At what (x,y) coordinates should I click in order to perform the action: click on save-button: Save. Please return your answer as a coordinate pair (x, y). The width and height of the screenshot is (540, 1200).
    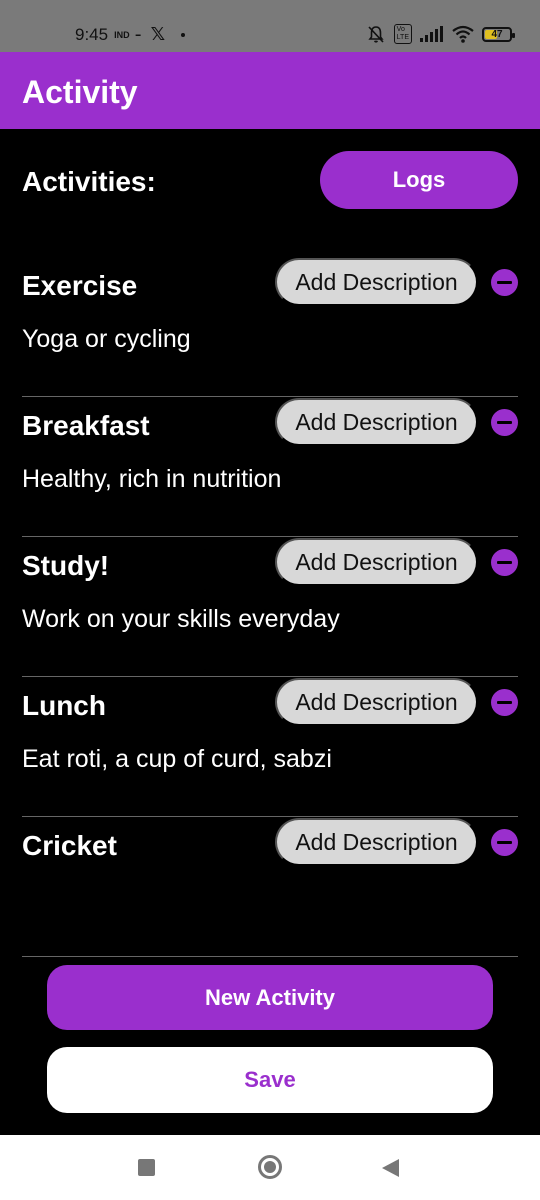
    Looking at the image, I should click on (270, 1080).